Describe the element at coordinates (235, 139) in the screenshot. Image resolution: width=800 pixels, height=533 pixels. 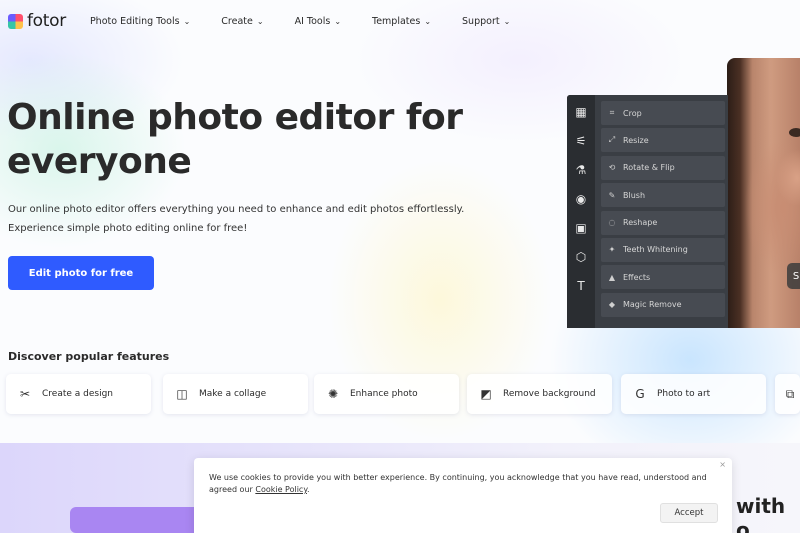
I see `page-title: Online photo editor for everyone` at that location.